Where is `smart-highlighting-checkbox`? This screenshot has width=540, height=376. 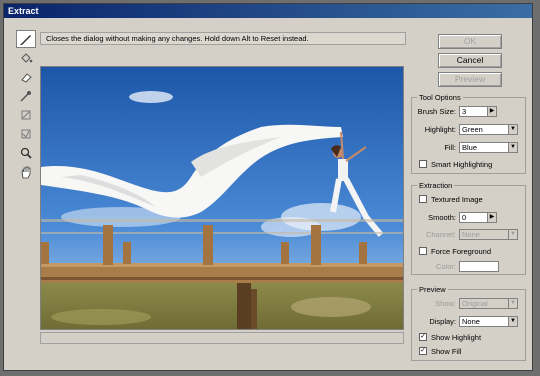
smart-highlighting-checkbox is located at coordinates (423, 164).